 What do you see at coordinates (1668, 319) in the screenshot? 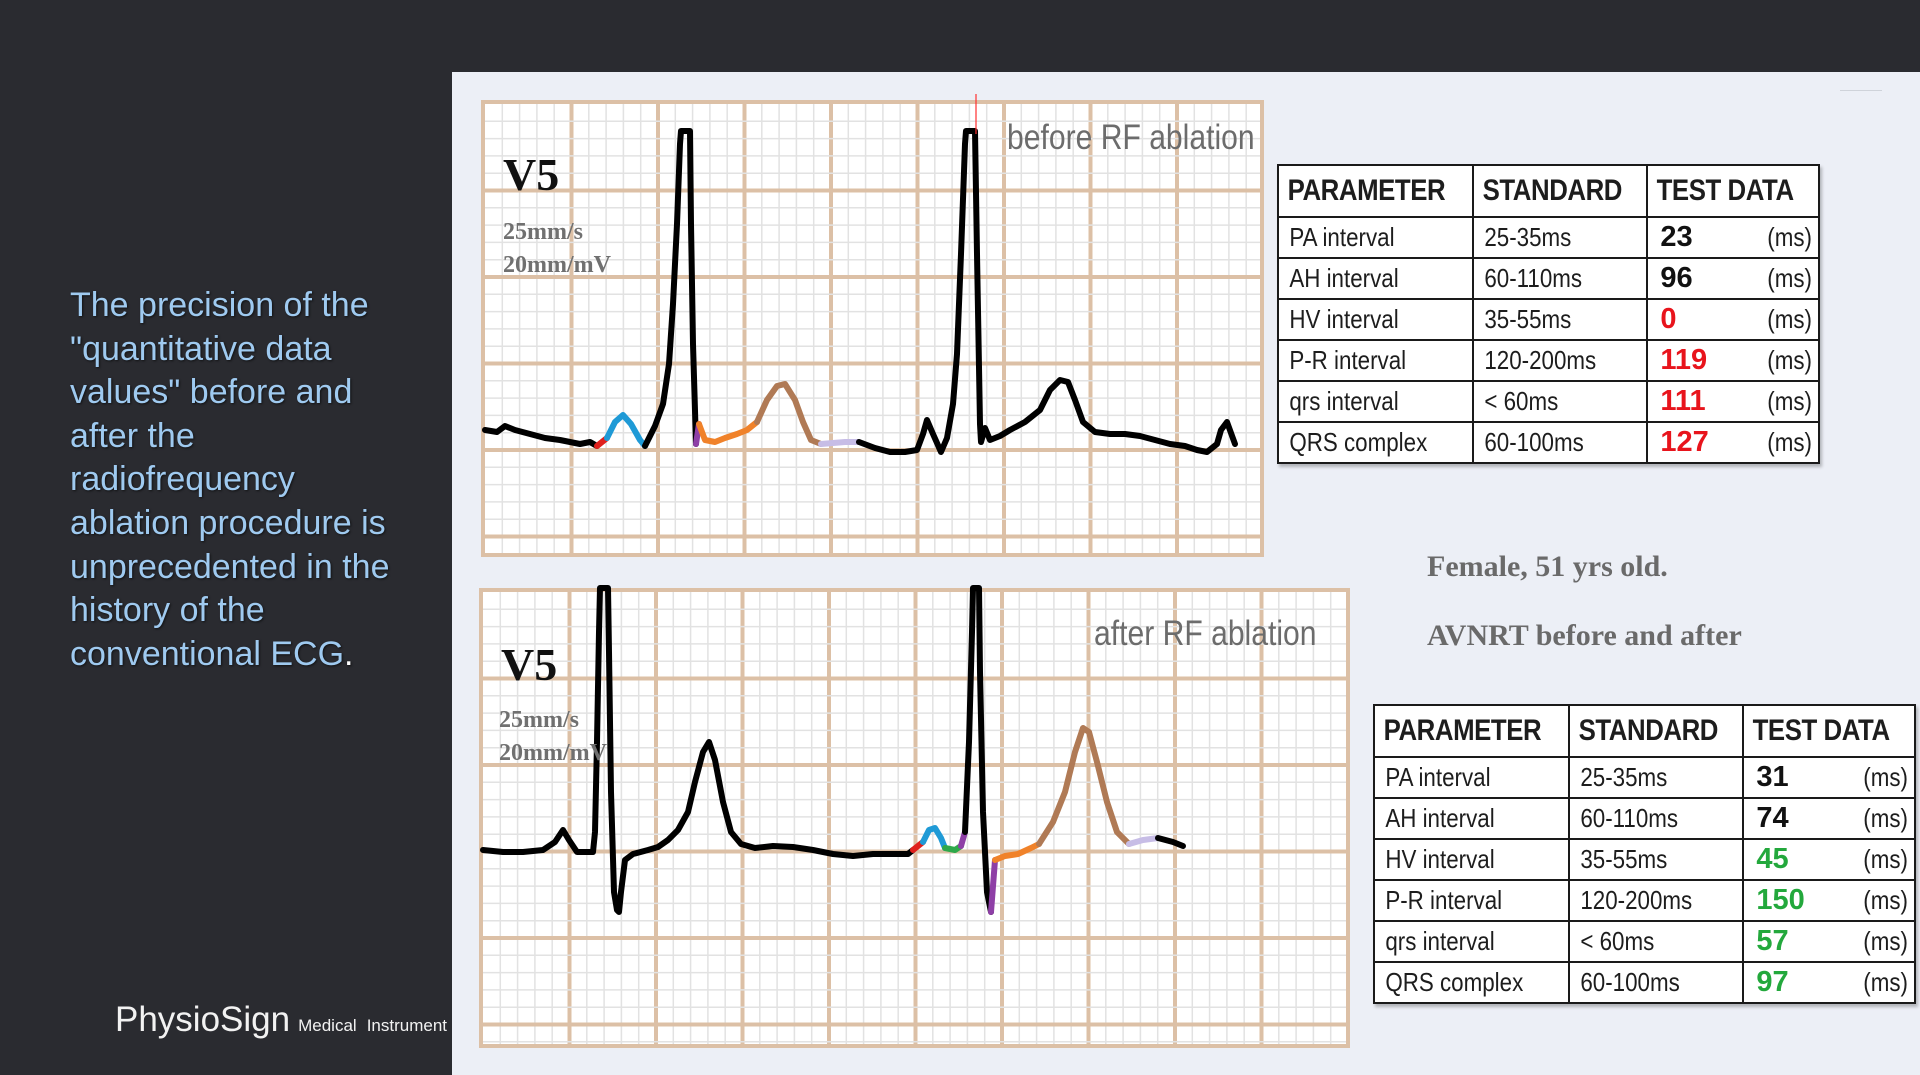
I see `test-value: 0` at bounding box center [1668, 319].